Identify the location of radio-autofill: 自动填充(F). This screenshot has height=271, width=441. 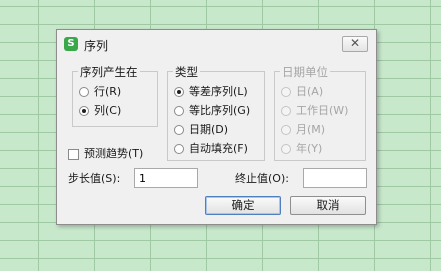
(211, 148).